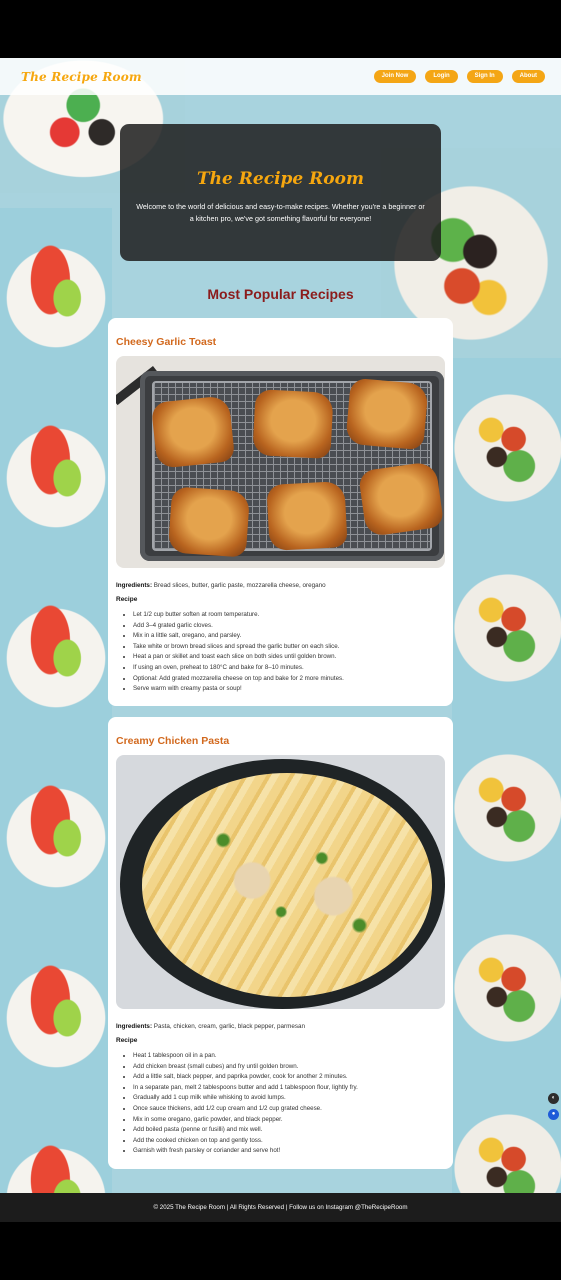  What do you see at coordinates (459, 76) in the screenshot?
I see `nav-links: Join Now Login Sign In About` at bounding box center [459, 76].